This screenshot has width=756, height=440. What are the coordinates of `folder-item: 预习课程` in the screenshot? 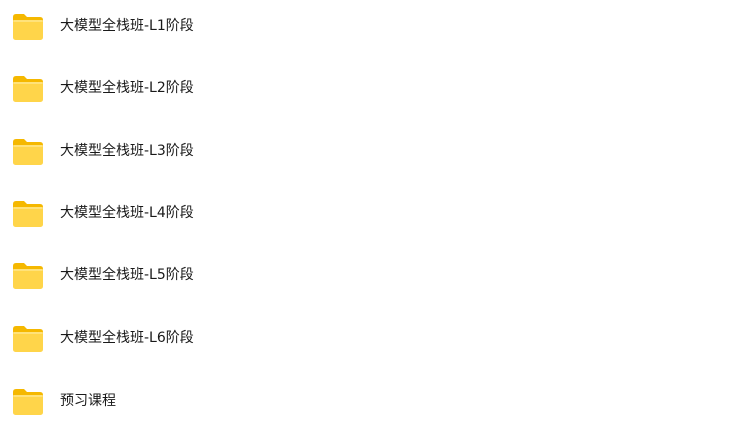 It's located at (378, 401).